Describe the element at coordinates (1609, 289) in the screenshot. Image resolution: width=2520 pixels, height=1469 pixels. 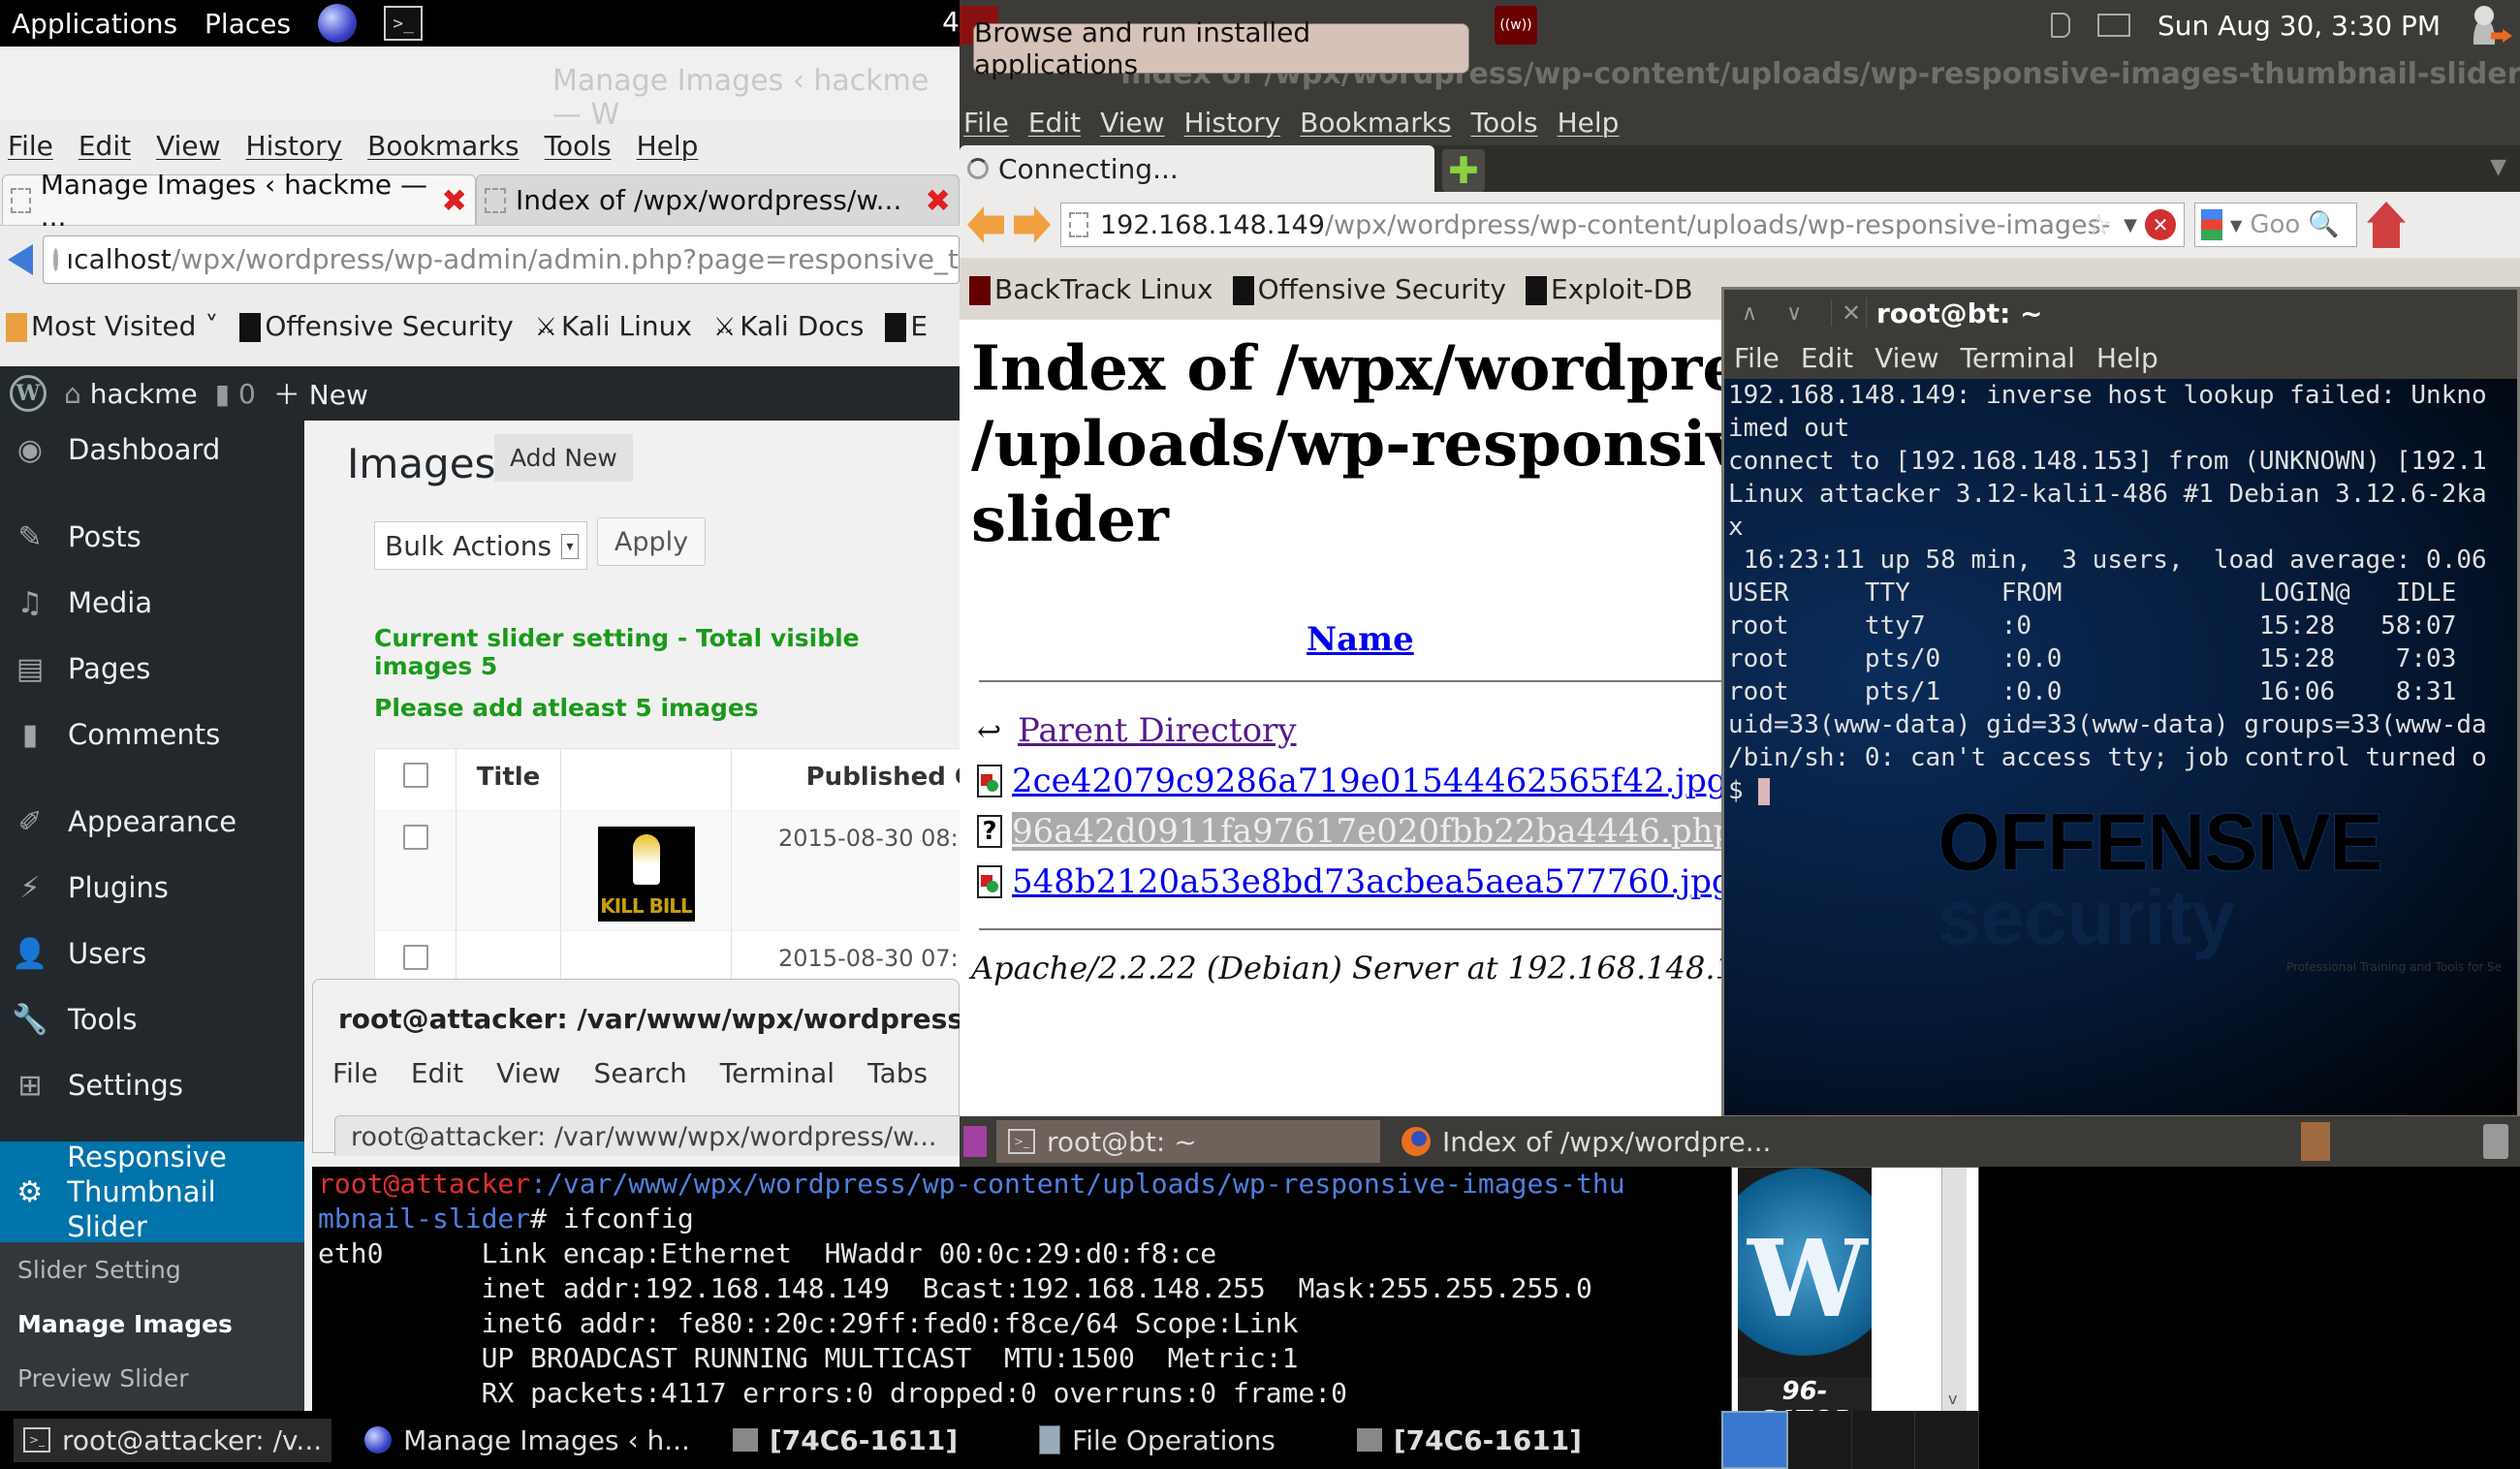
I see `bookmark-exploit-db: Exploit-DB` at that location.